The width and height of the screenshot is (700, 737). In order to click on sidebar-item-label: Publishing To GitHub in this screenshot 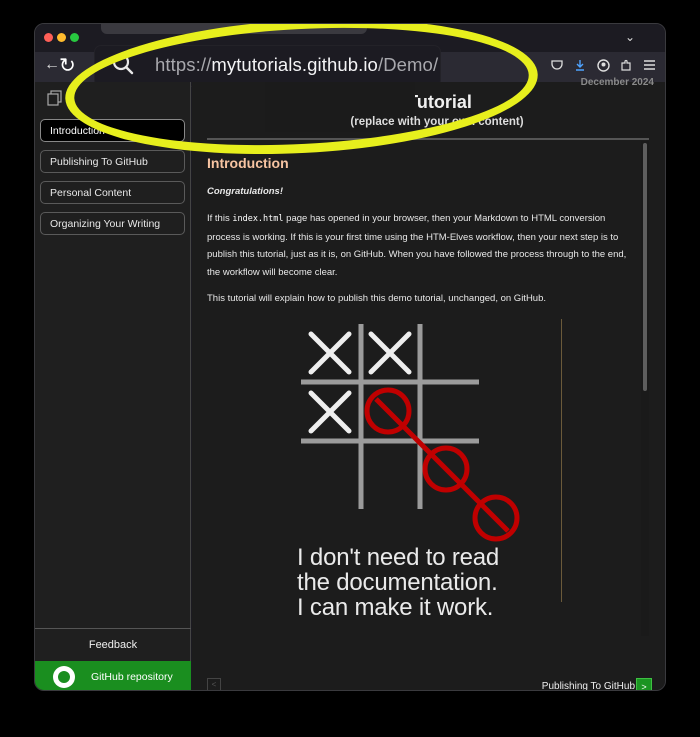, I will do `click(99, 162)`.